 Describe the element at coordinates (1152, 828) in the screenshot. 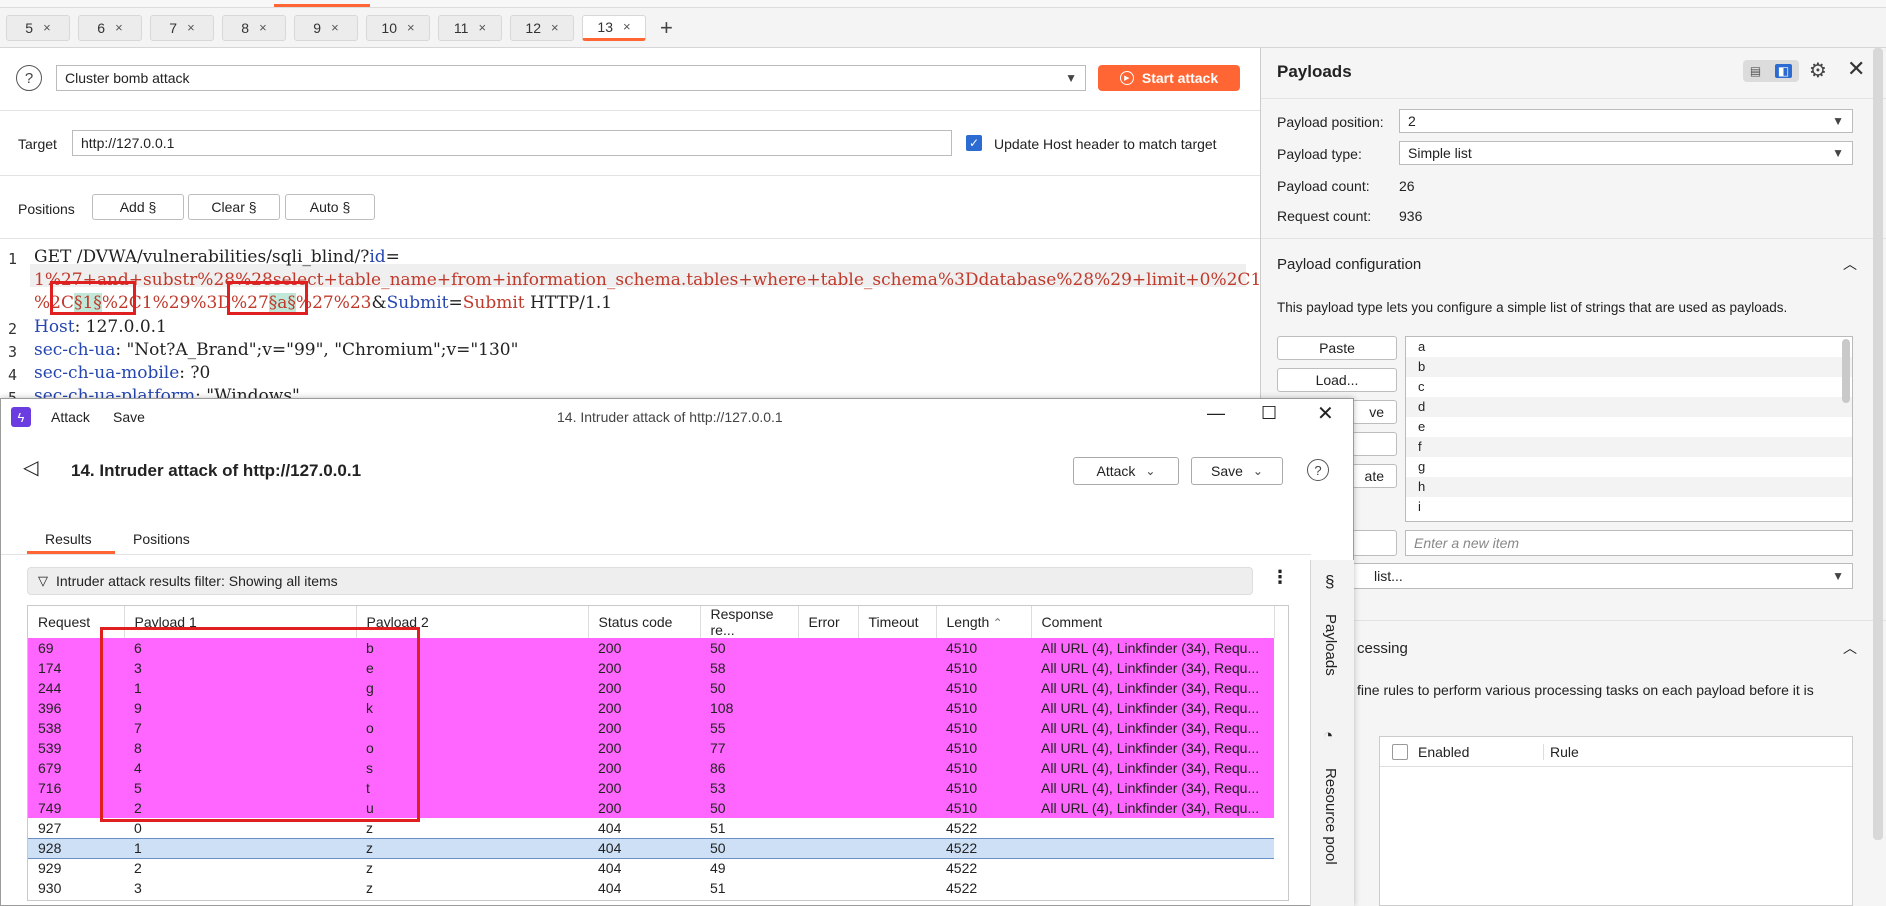

I see `cell-comment` at that location.